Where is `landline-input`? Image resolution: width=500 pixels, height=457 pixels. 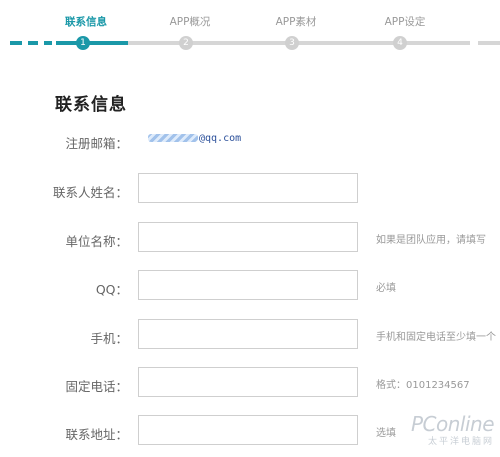
landline-input is located at coordinates (248, 382).